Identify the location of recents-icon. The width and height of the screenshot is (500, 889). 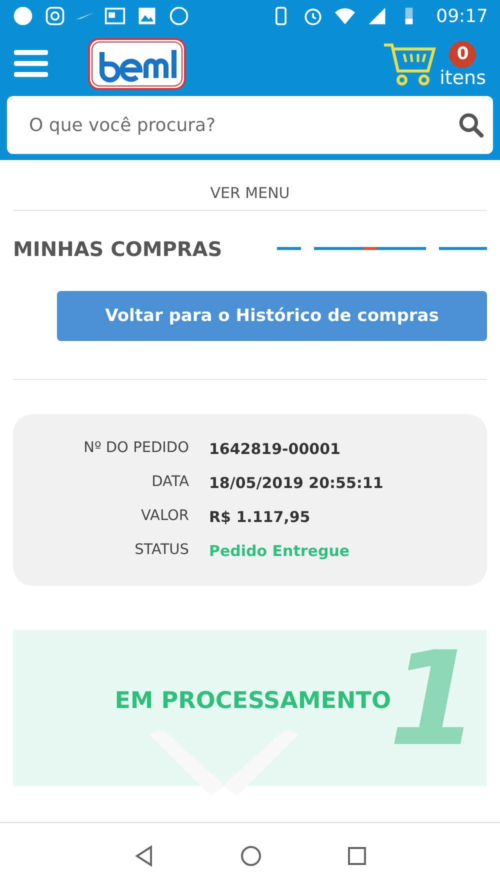
(357, 856).